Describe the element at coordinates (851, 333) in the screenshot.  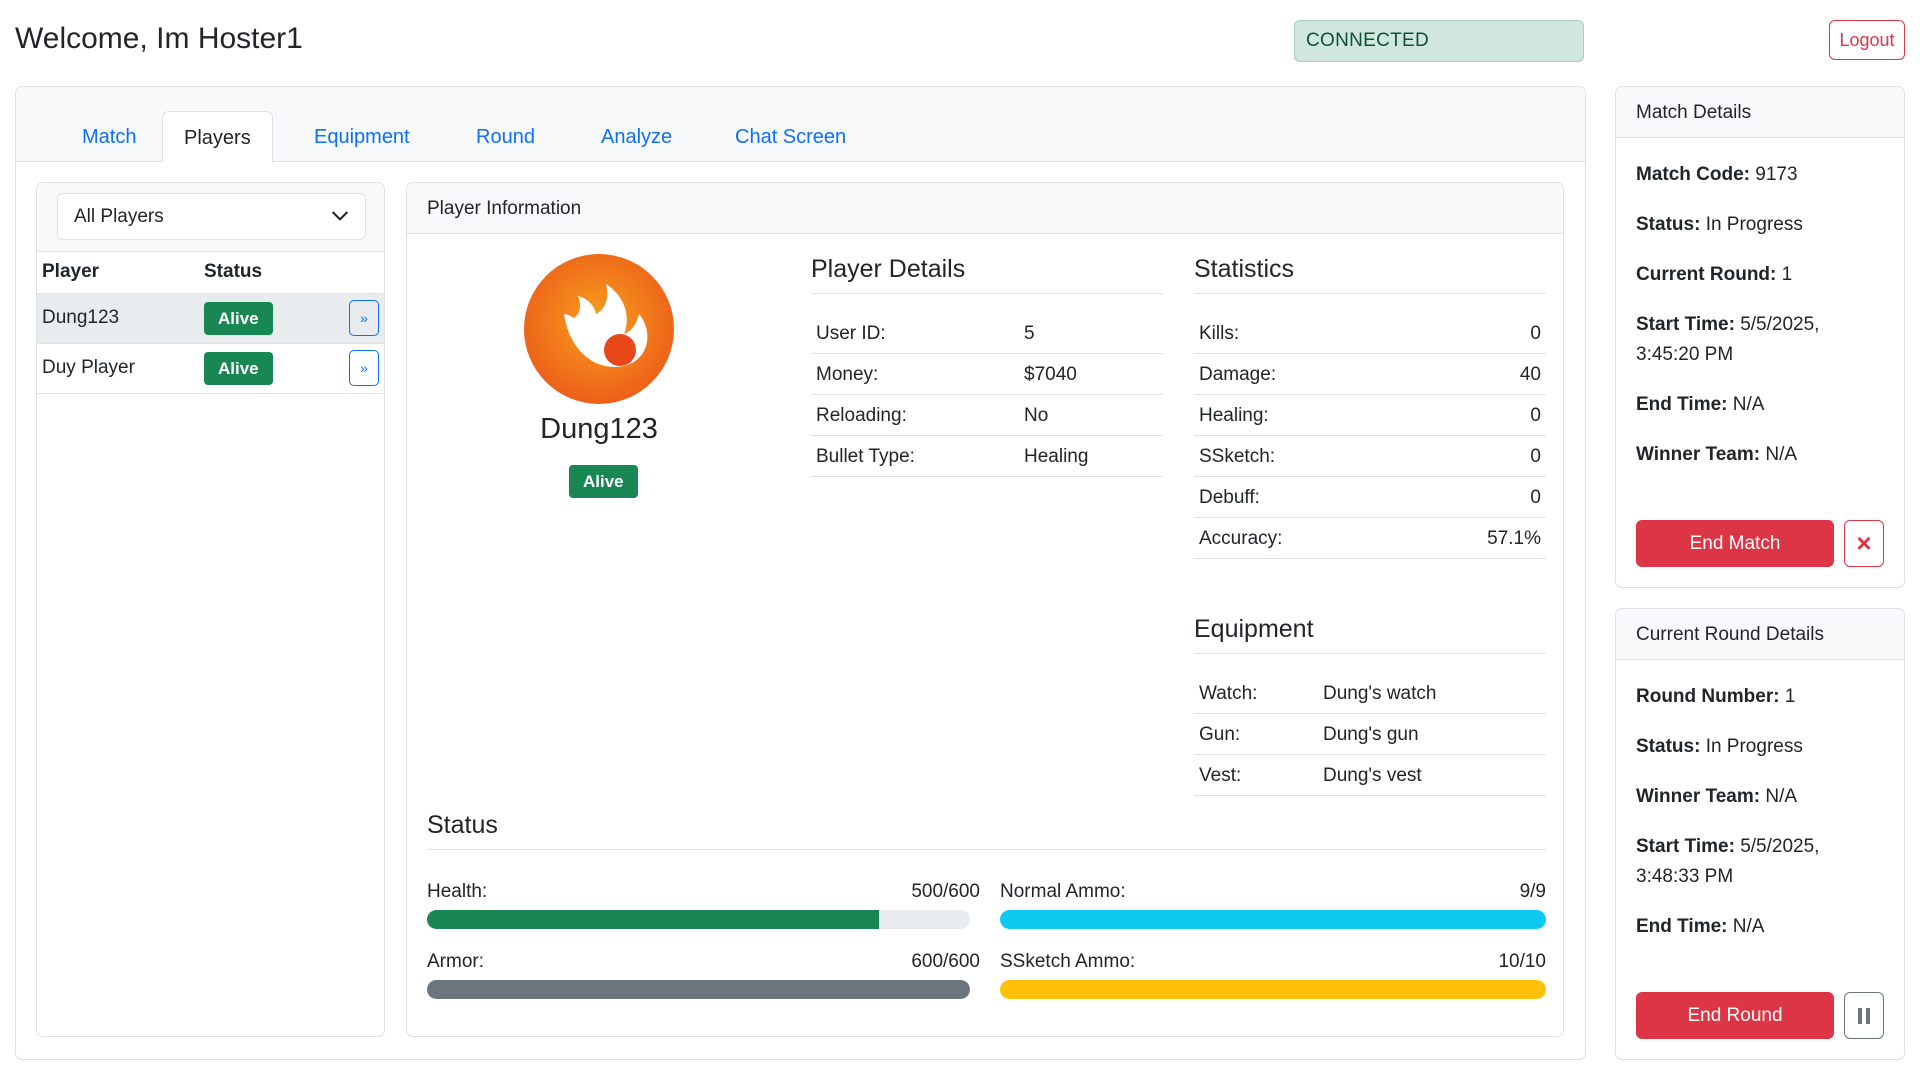
I see `detail-label: User ID:` at that location.